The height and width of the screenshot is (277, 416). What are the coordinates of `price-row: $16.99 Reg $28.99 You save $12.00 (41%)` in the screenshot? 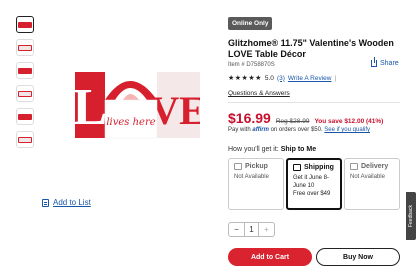 It's located at (305, 118).